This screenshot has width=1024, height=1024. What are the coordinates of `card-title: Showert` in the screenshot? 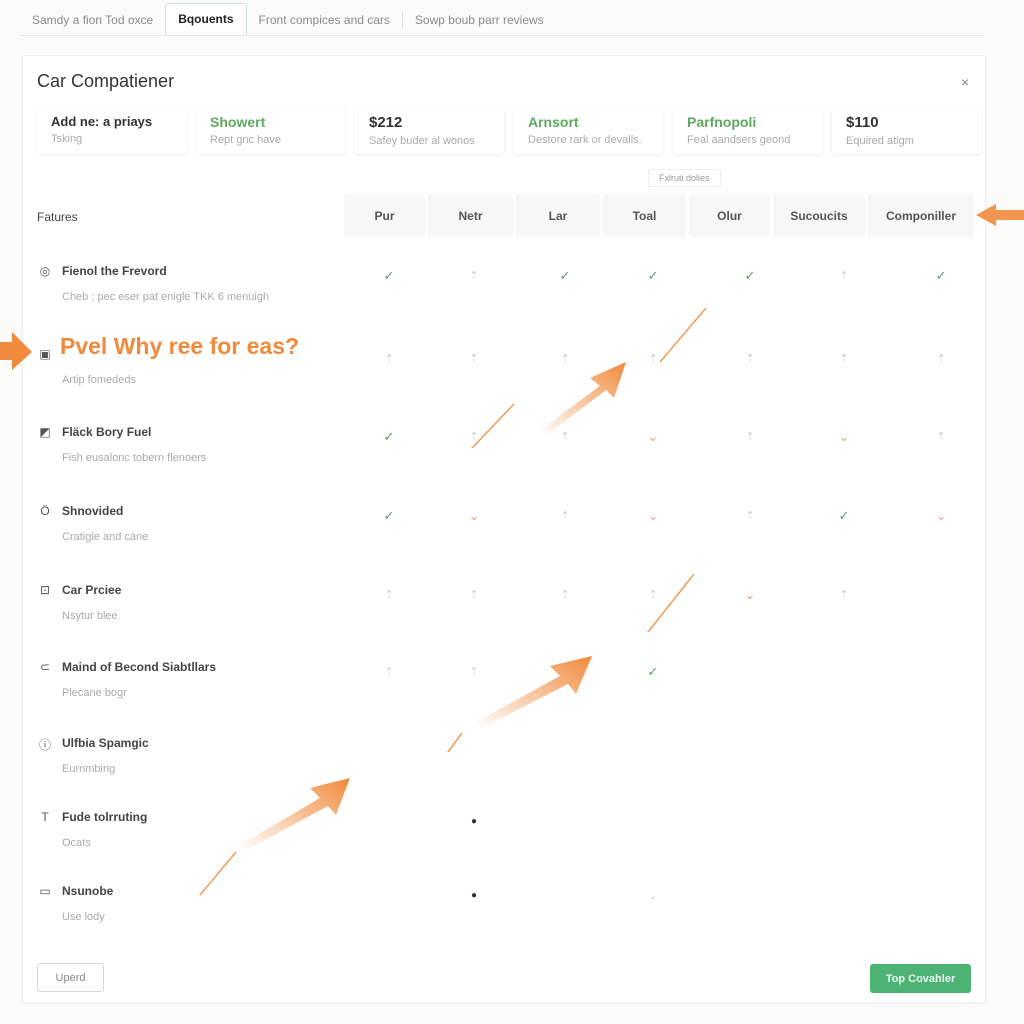 It's located at (238, 122).